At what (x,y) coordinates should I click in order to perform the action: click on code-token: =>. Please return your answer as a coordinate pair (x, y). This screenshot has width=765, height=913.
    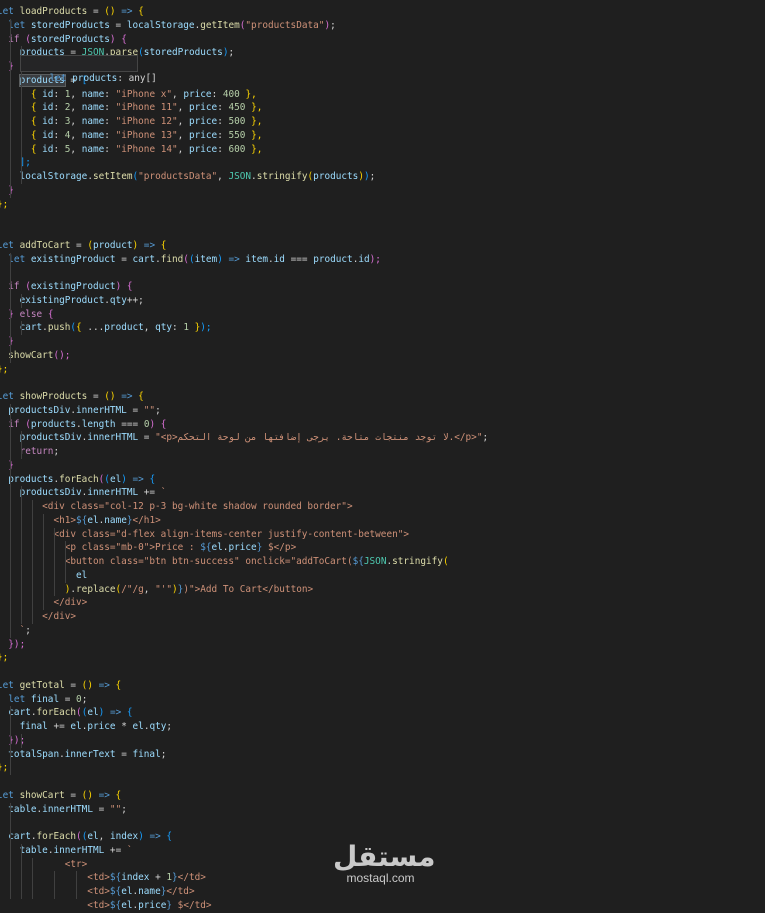
    Looking at the image, I should click on (138, 479).